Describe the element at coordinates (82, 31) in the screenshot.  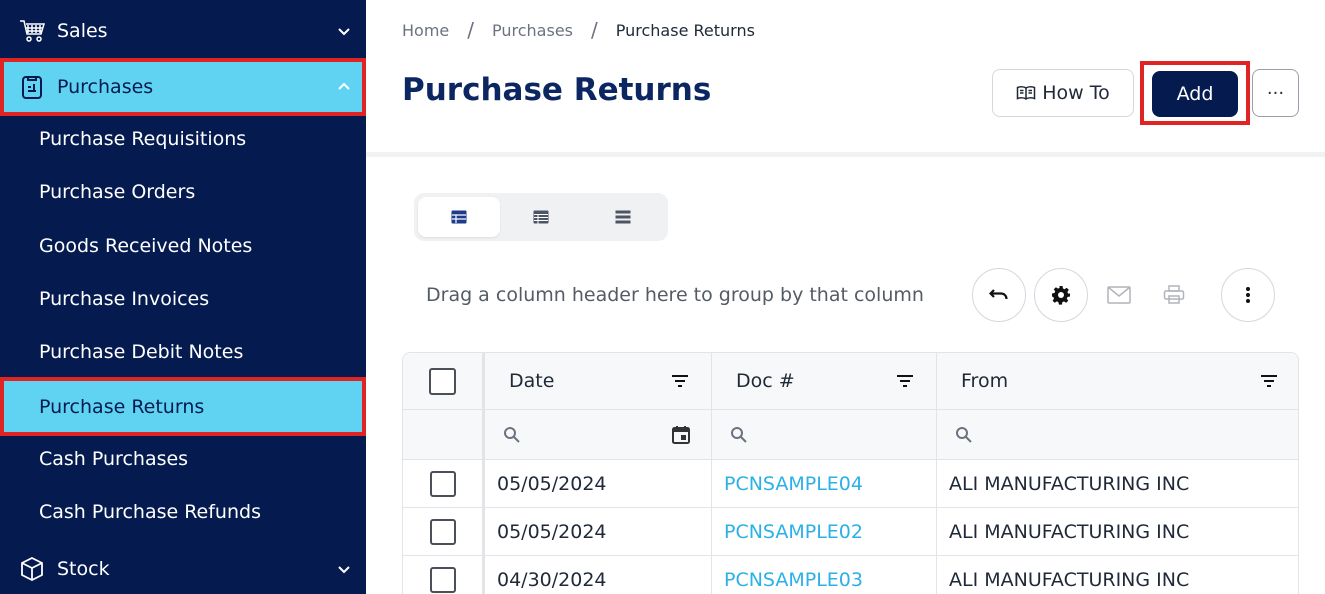
I see `sidebar-item-label: Sales` at that location.